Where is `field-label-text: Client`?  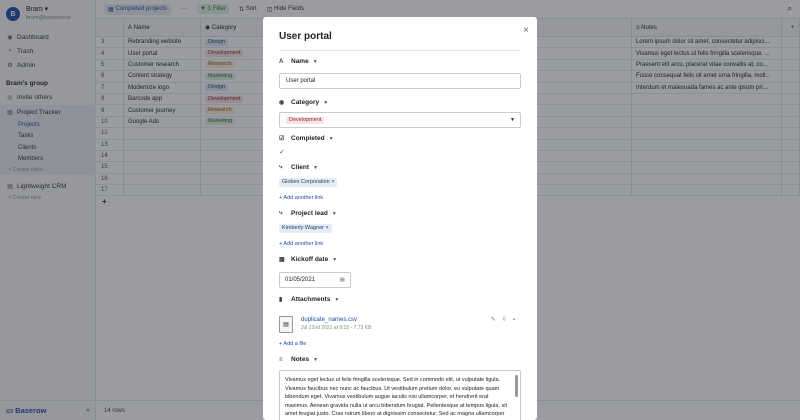
field-label-text: Client is located at coordinates (300, 167).